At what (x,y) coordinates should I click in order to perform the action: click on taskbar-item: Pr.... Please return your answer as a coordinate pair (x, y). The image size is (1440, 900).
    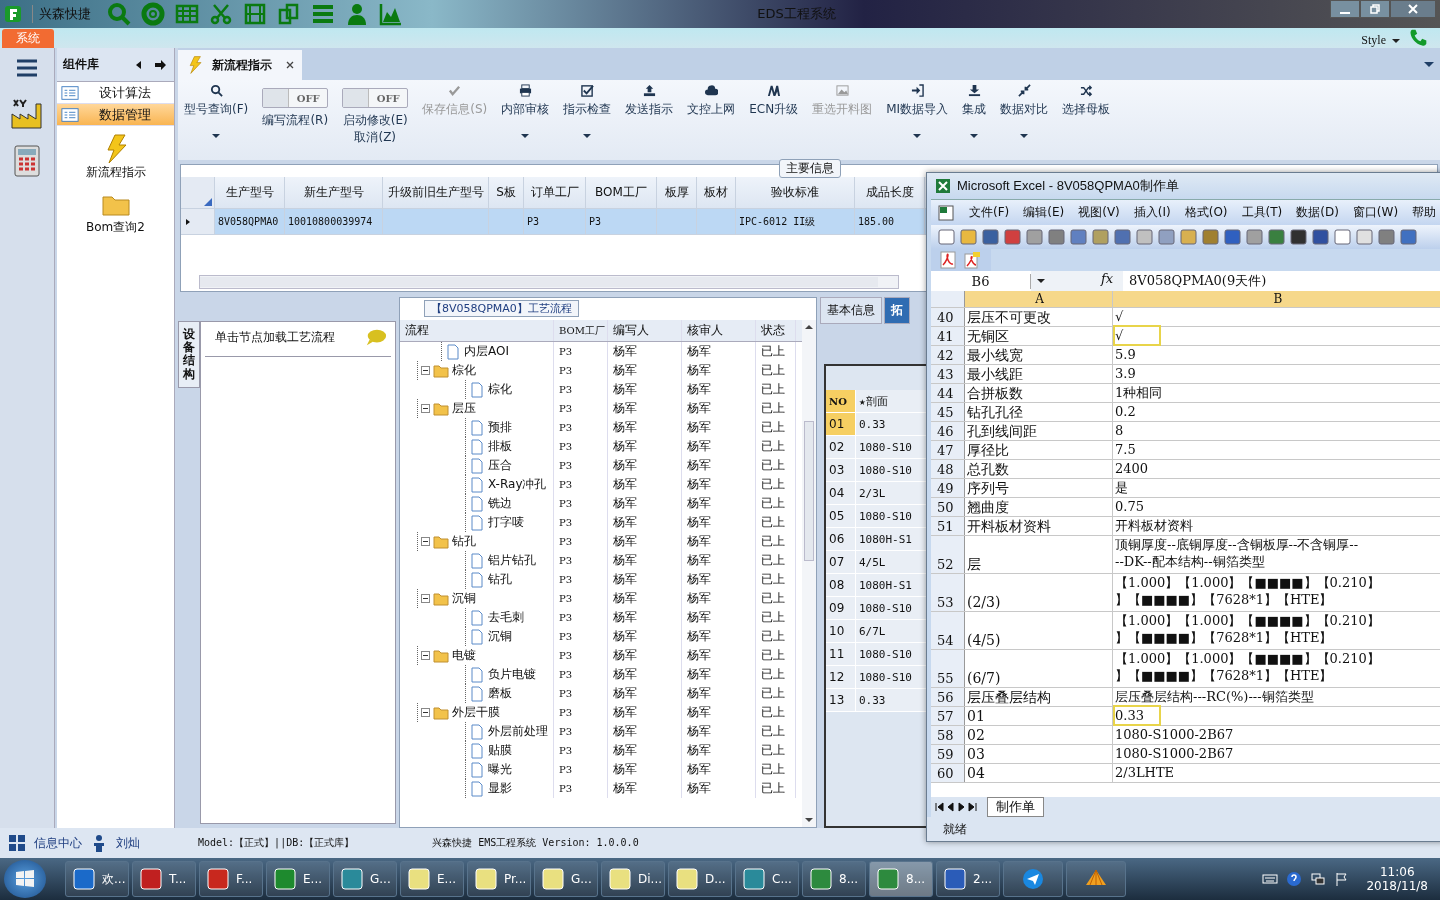
    Looking at the image, I should click on (499, 879).